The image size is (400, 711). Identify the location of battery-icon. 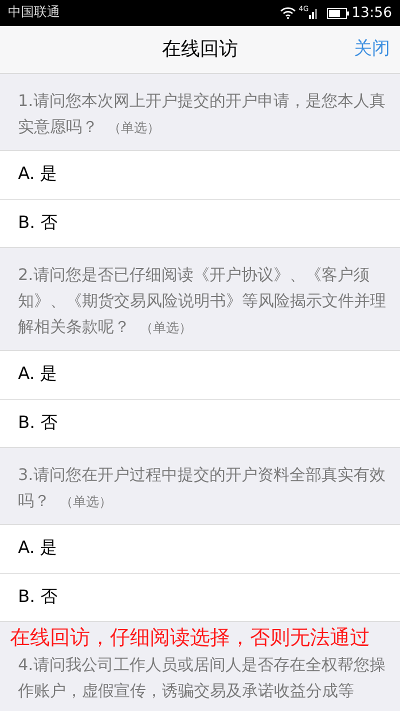
(337, 13).